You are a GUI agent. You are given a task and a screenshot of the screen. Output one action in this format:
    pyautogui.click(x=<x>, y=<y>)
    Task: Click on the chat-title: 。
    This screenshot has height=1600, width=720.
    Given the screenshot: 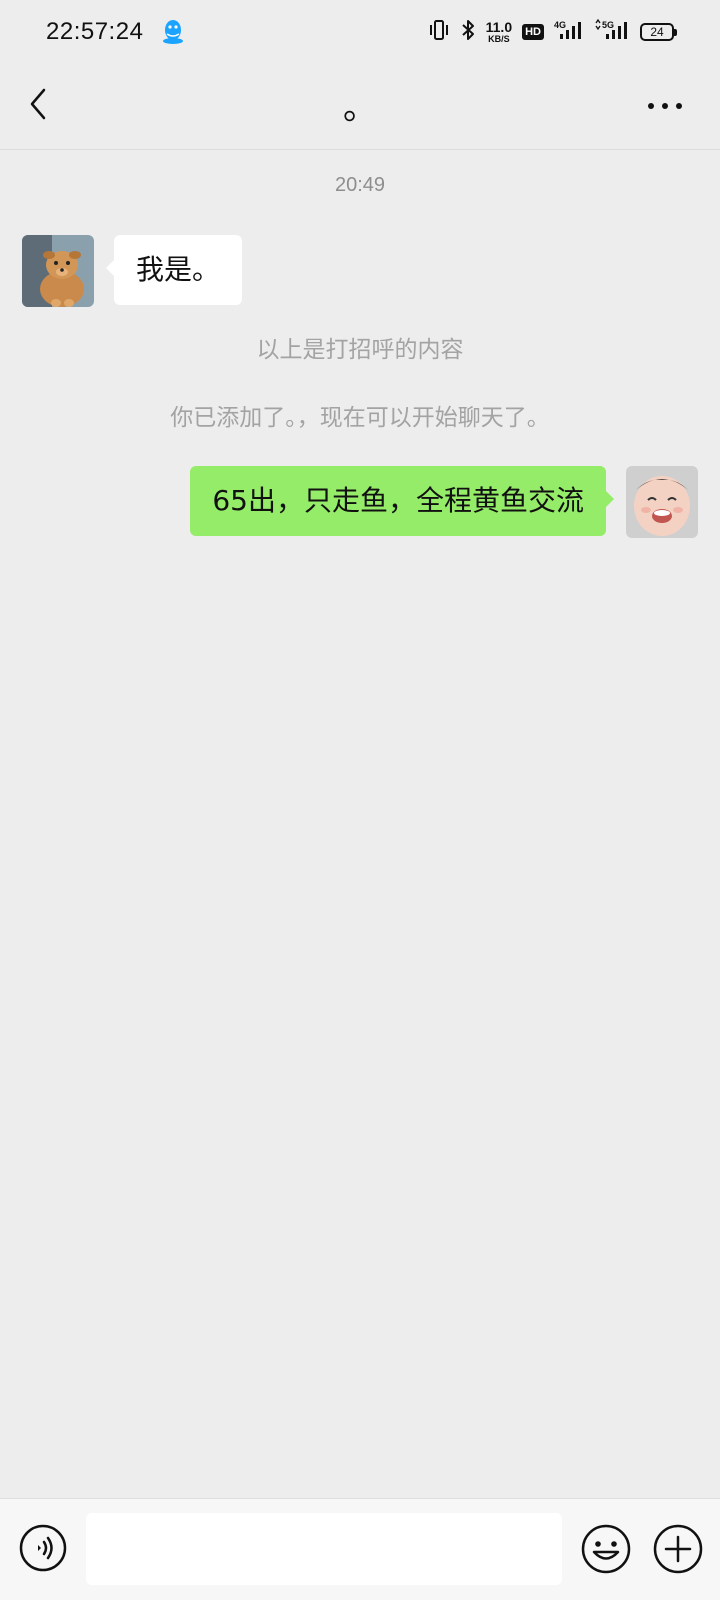 What is the action you would take?
    pyautogui.click(x=360, y=108)
    